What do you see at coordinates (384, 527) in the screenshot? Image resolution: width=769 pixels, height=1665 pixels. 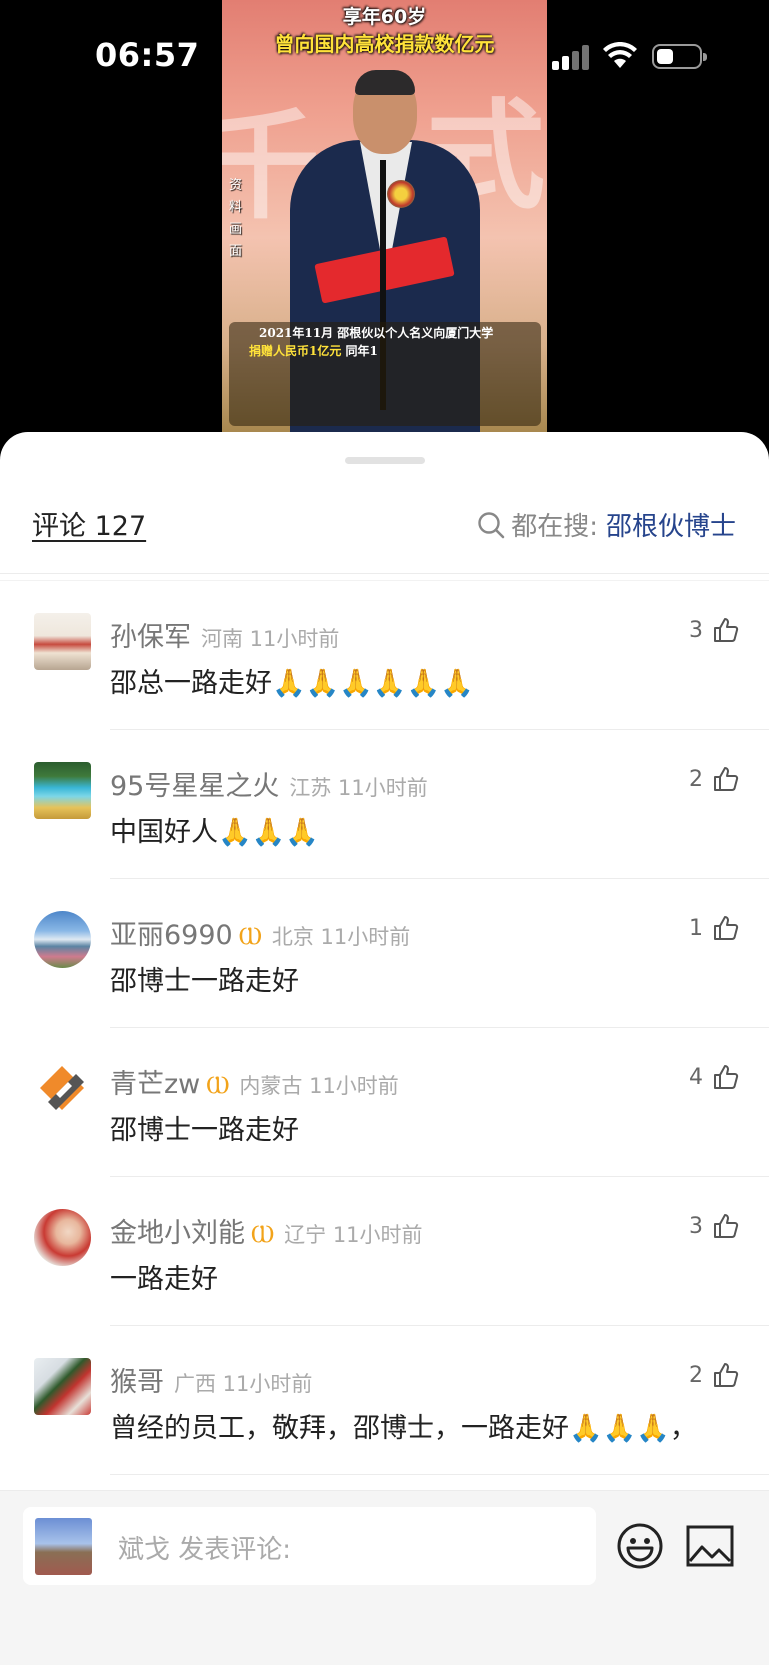 I see `comments-header: 评论 127 都在搜: 邵根伙博士` at bounding box center [384, 527].